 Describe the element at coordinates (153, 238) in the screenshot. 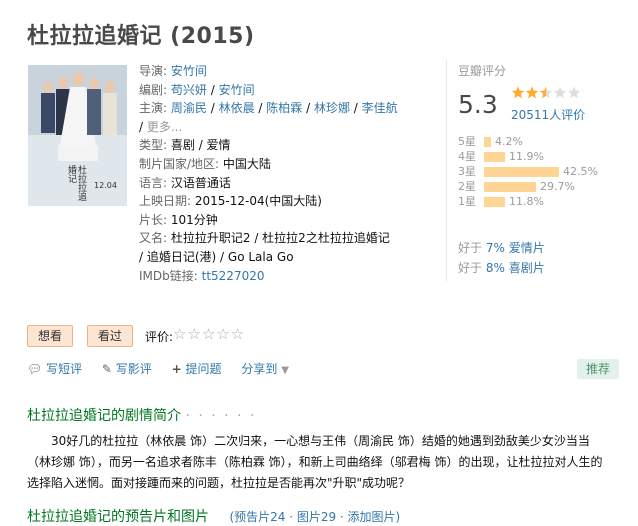

I see `aka-label: 又名:` at that location.